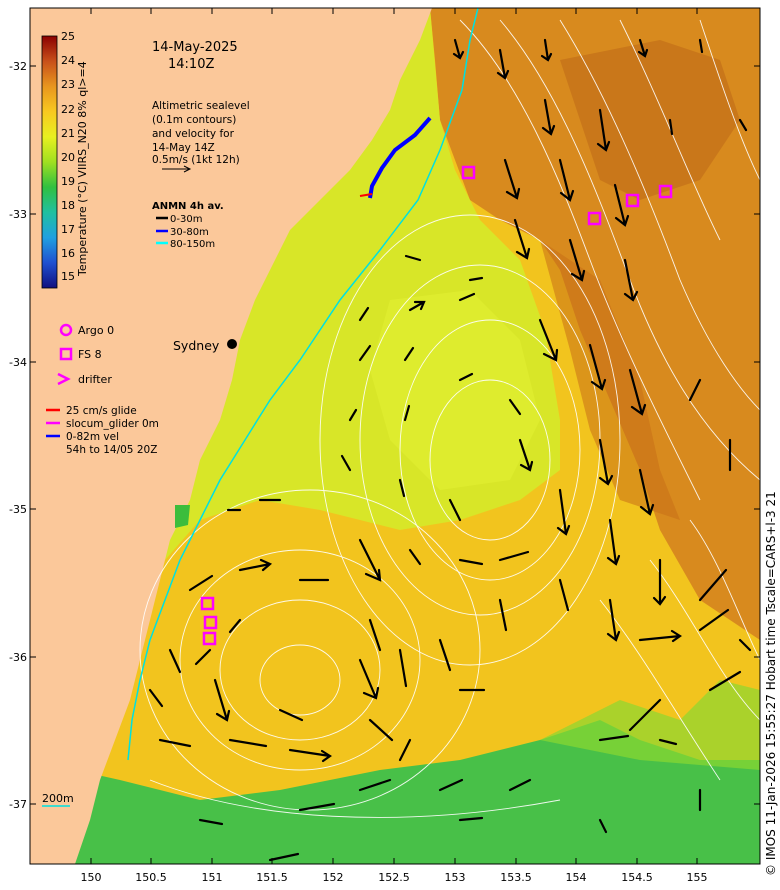 The image size is (780, 890). What do you see at coordinates (196, 160) in the screenshot?
I see `altimetry-line: 0.5m/s (1kt 12h)` at bounding box center [196, 160].